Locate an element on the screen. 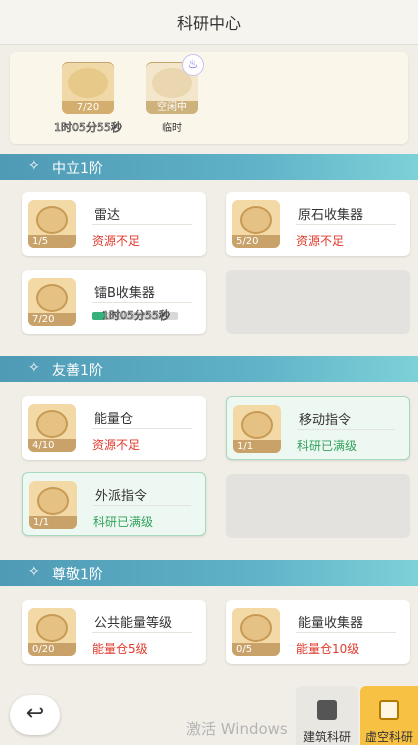 The height and width of the screenshot is (745, 418). back-button: ↩ is located at coordinates (35, 715).